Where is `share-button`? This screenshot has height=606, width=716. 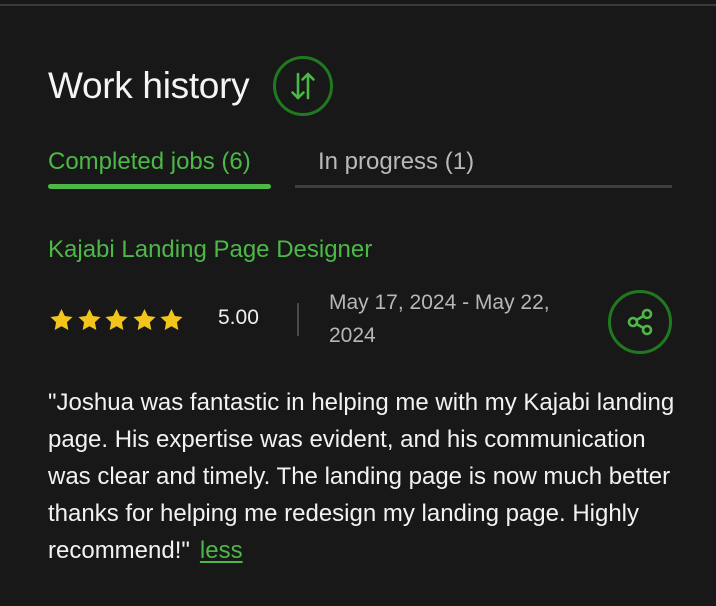
share-button is located at coordinates (640, 322).